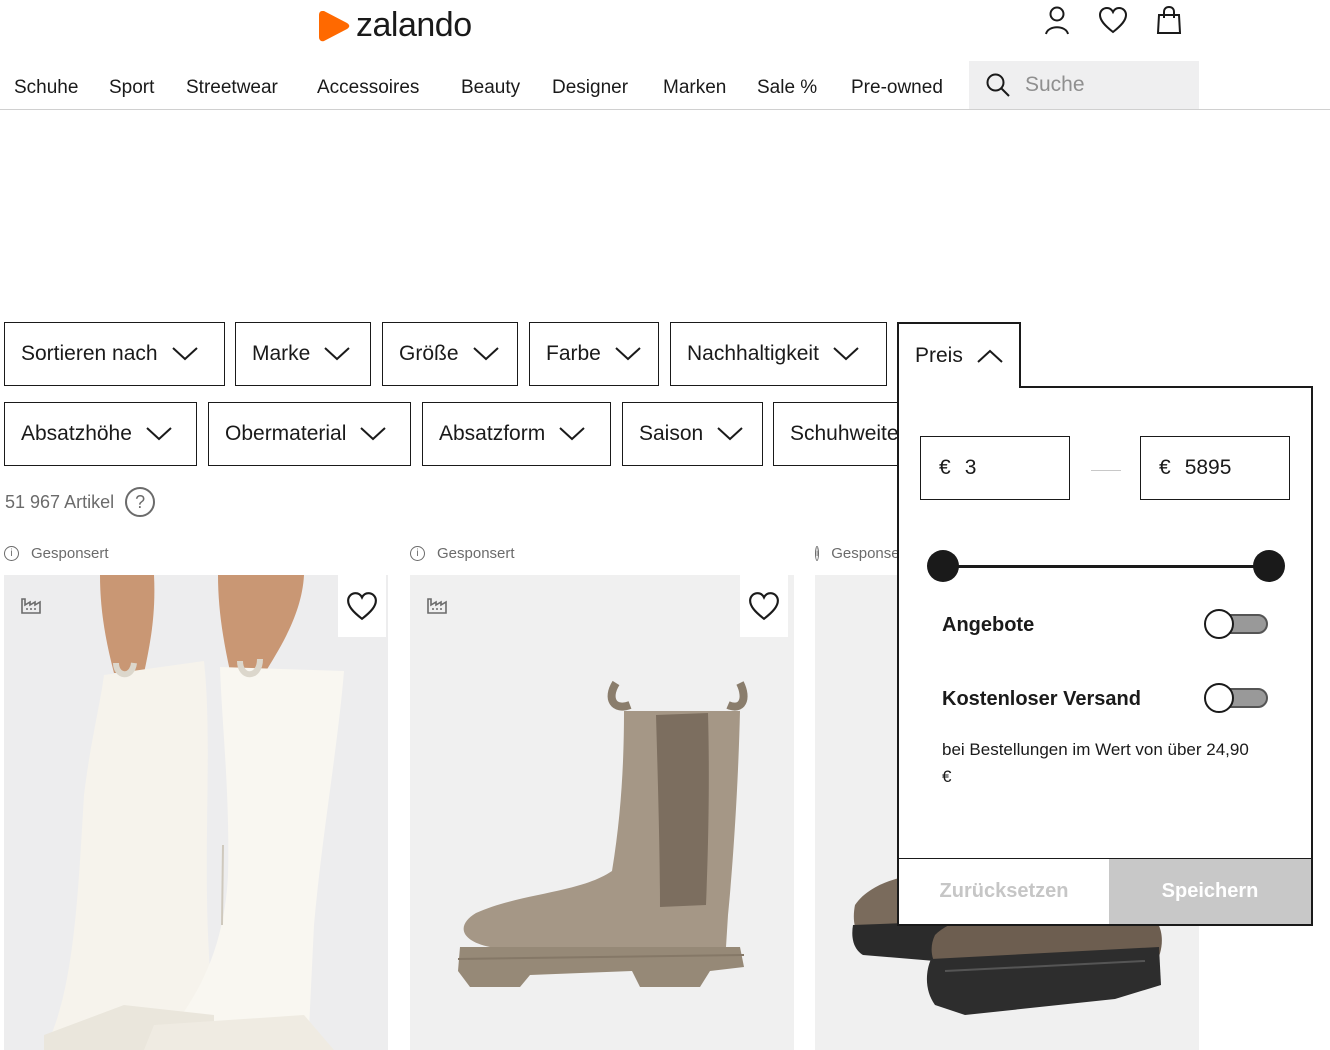  Describe the element at coordinates (1057, 20) in the screenshot. I see `user-icon` at that location.